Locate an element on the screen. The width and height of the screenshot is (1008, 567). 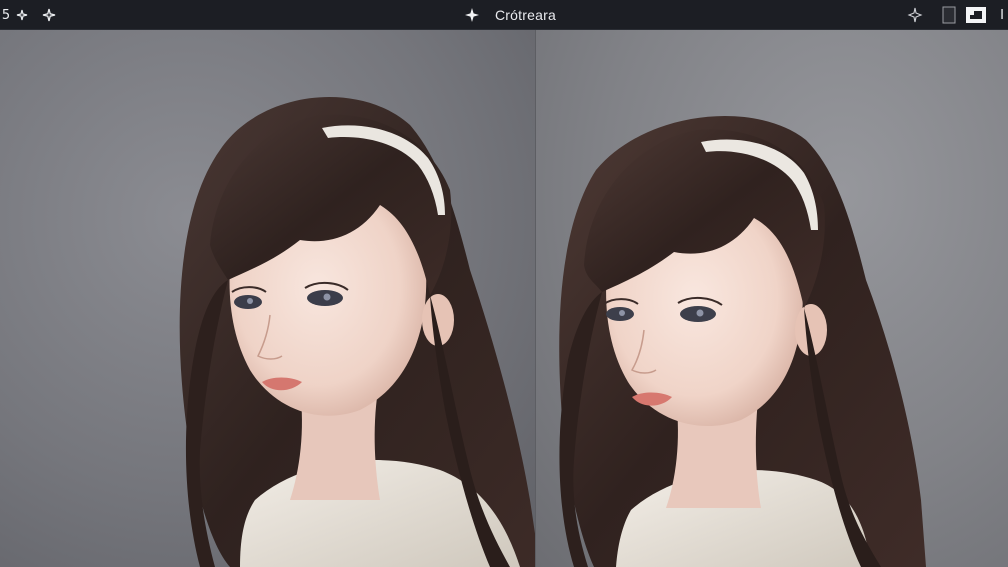
sparkle-icon is located at coordinates (49, 15).